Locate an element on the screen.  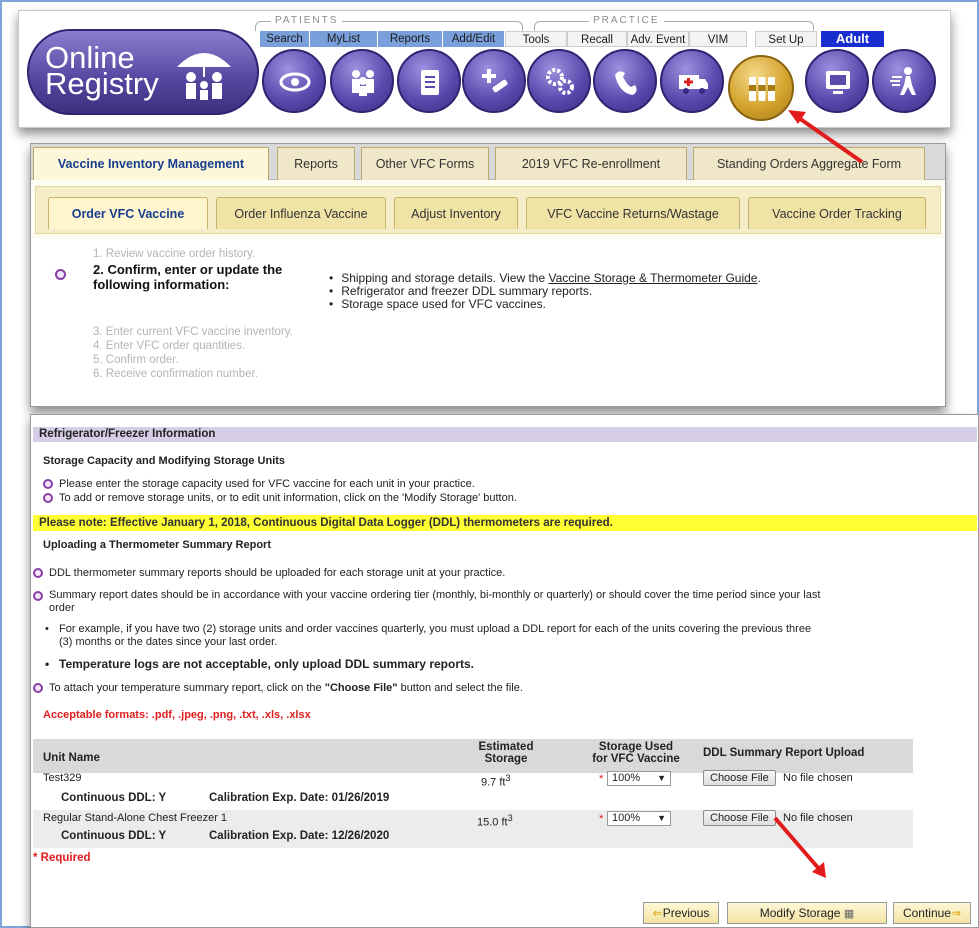
nav-tab-tools: Tools is located at coordinates (536, 39).